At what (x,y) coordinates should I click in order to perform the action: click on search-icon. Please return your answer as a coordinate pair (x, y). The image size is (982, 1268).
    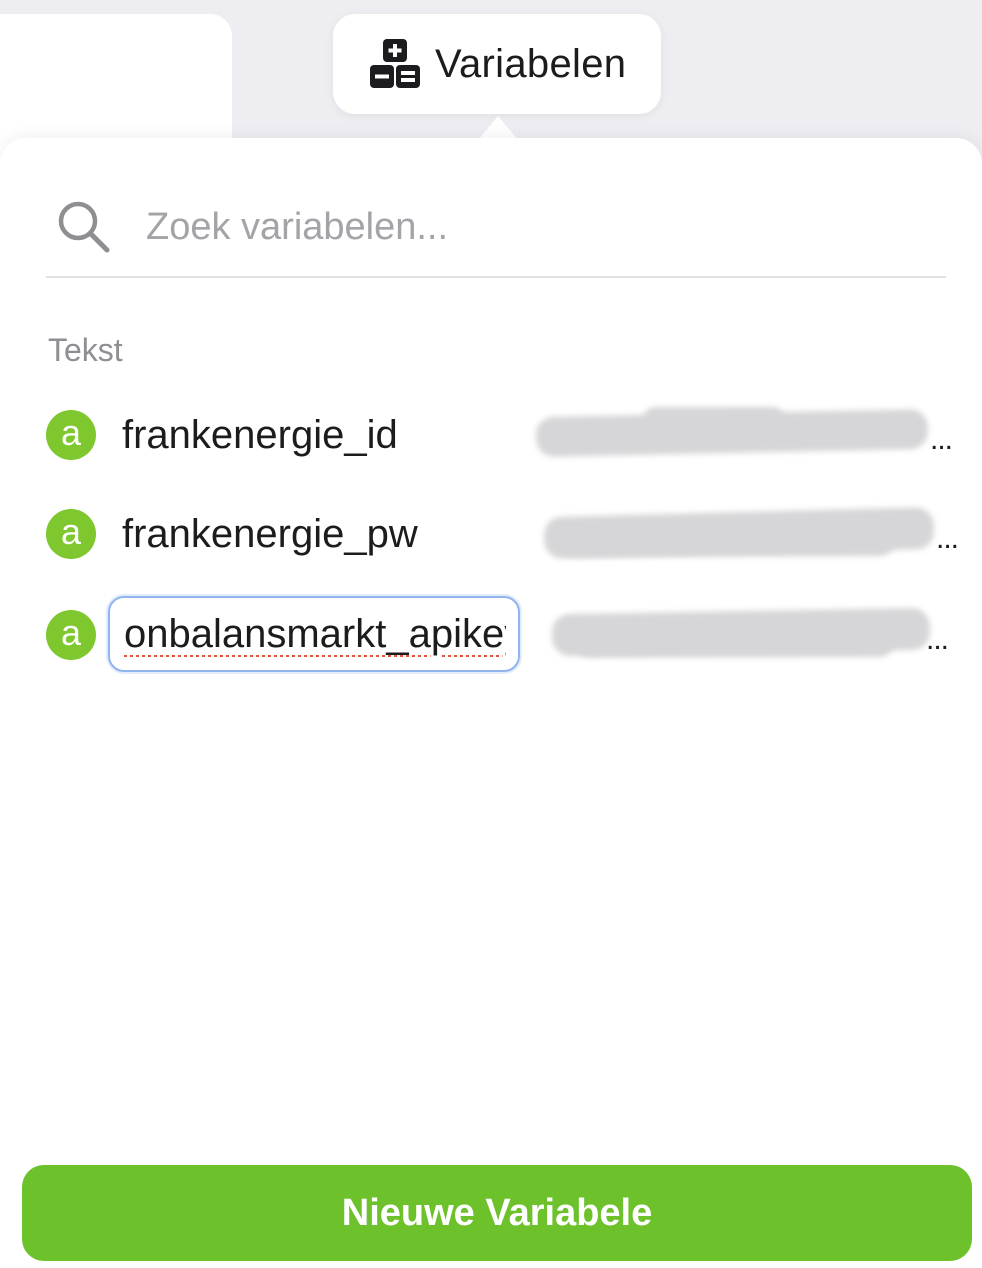
    Looking at the image, I should click on (84, 227).